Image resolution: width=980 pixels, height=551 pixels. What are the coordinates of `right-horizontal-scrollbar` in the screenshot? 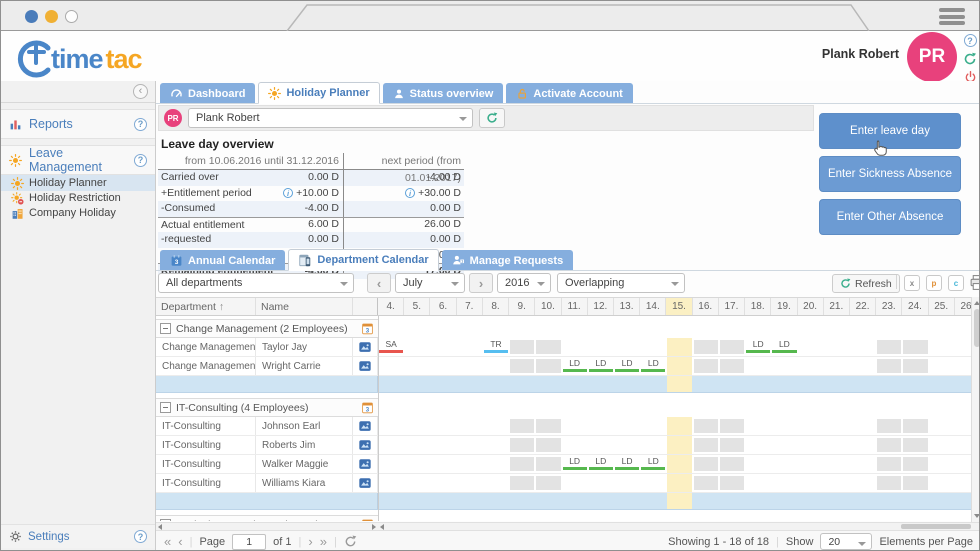 It's located at (678, 526).